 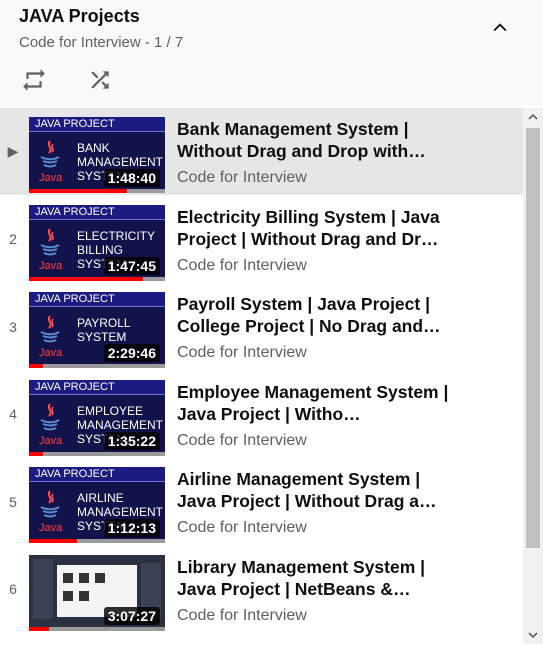 I want to click on video-duration: 1:35:22, so click(x=131, y=440).